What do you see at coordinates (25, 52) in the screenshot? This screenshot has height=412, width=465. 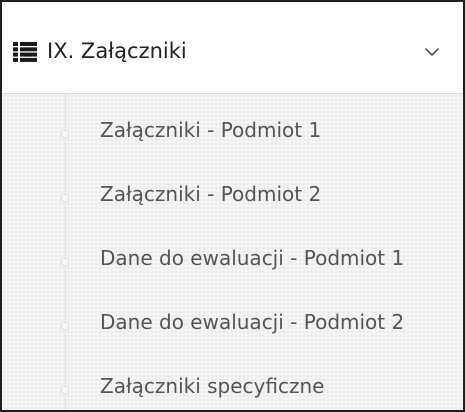 I see `list-icon` at bounding box center [25, 52].